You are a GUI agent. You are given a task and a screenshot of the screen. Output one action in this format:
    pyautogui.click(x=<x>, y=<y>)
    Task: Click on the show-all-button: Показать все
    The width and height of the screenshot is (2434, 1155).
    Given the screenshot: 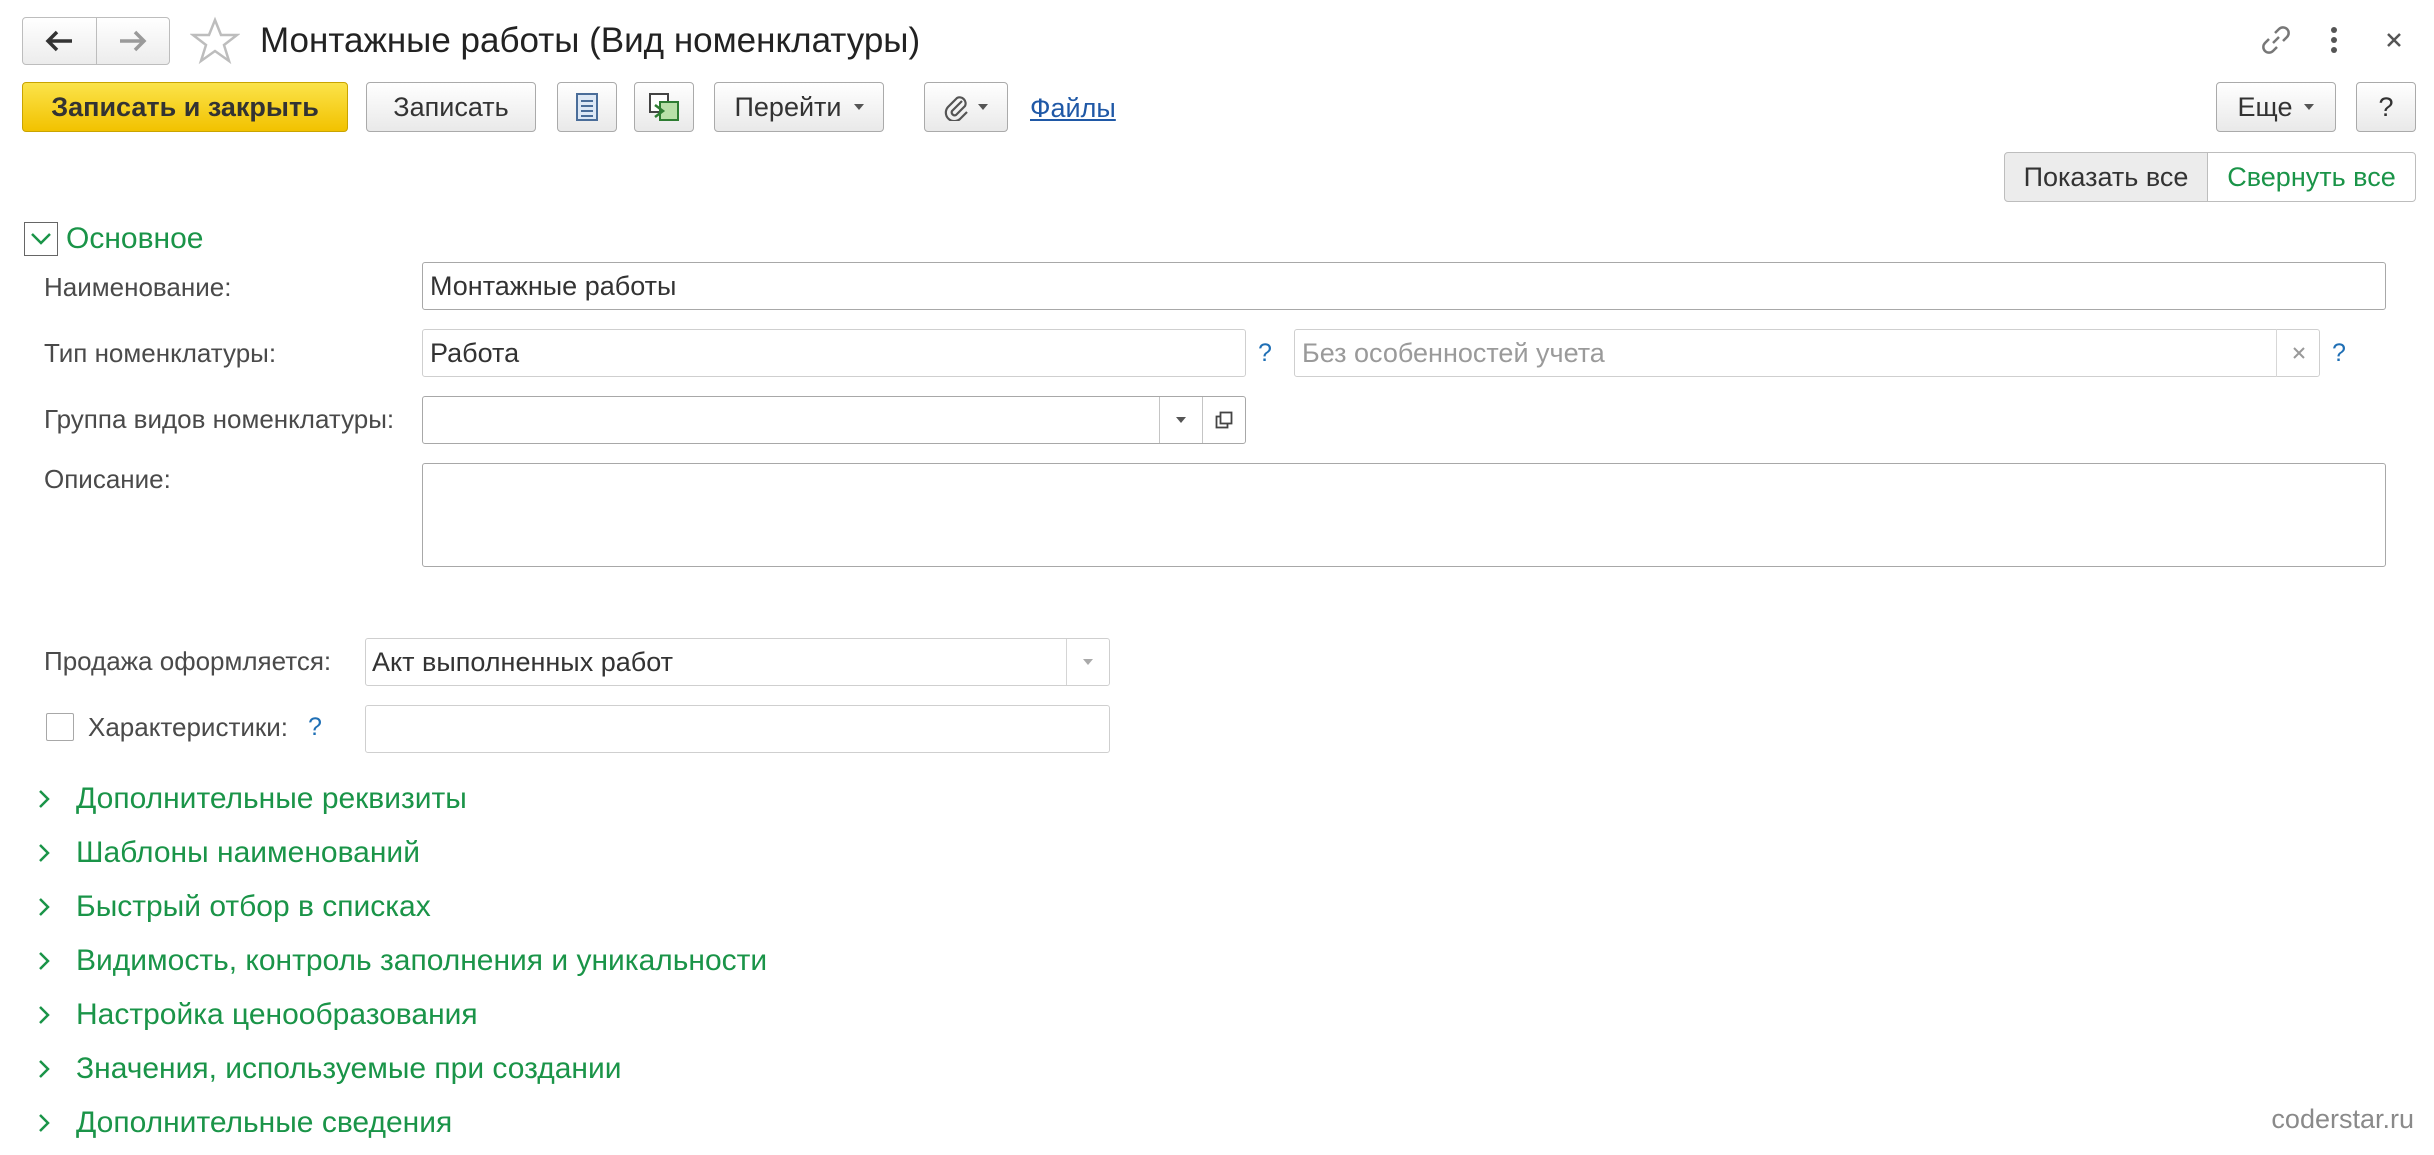 What is the action you would take?
    pyautogui.click(x=2106, y=177)
    